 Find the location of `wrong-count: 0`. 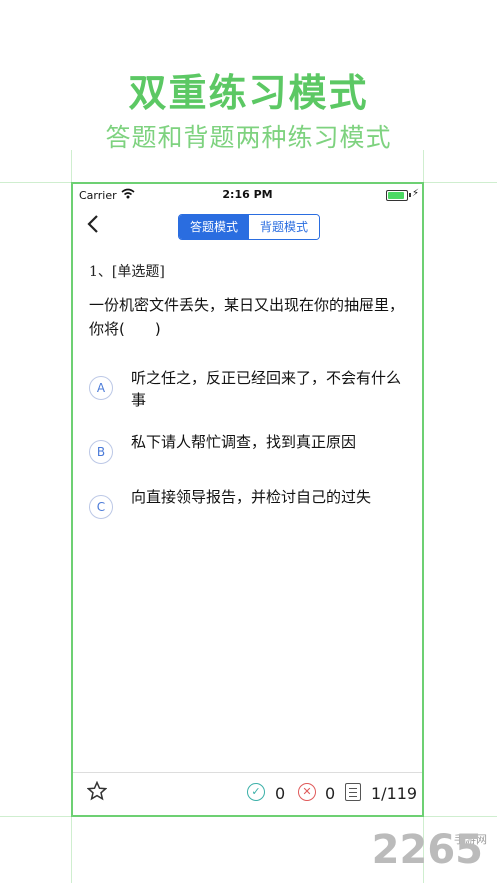

wrong-count: 0 is located at coordinates (330, 793).